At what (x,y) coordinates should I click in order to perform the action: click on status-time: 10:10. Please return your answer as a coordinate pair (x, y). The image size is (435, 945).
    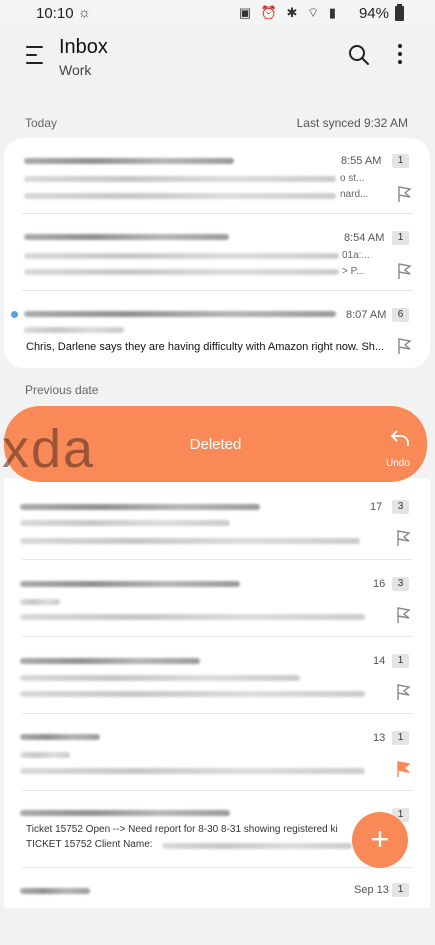
    Looking at the image, I should click on (55, 13).